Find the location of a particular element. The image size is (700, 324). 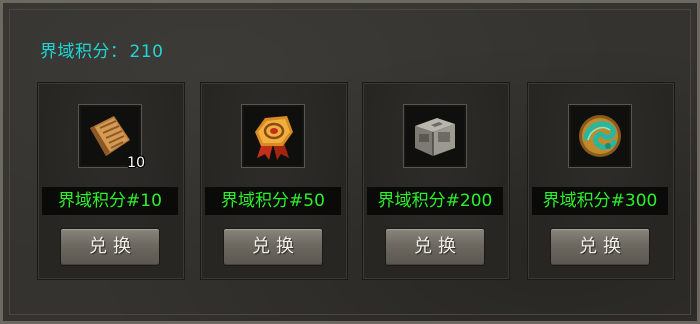

realm-points-display: 界域积分： 210 is located at coordinates (101, 49).